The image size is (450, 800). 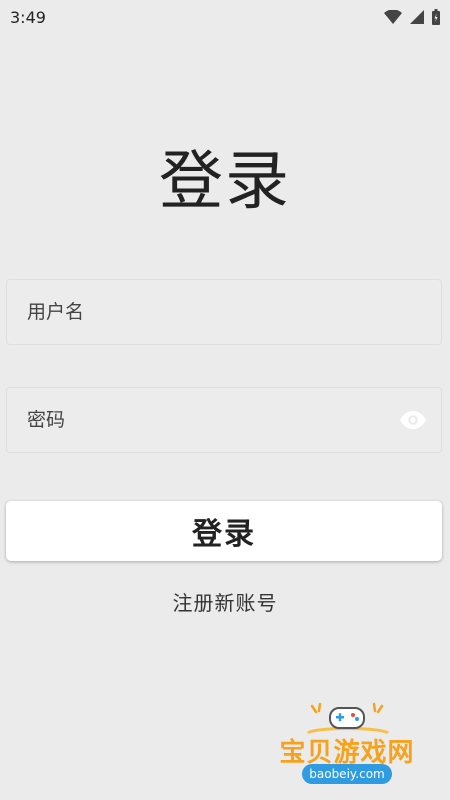 What do you see at coordinates (417, 17) in the screenshot?
I see `signal-icon` at bounding box center [417, 17].